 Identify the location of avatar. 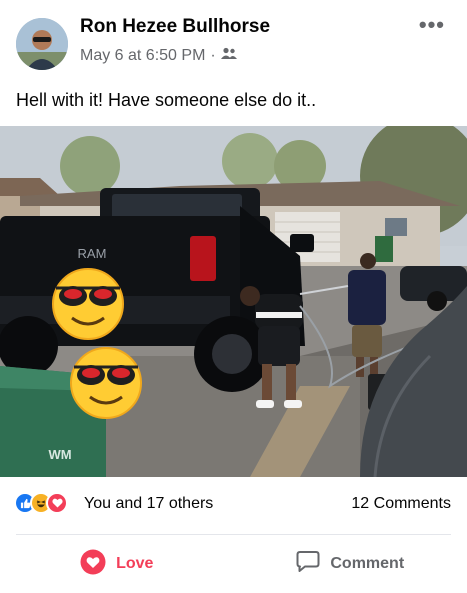
(42, 44).